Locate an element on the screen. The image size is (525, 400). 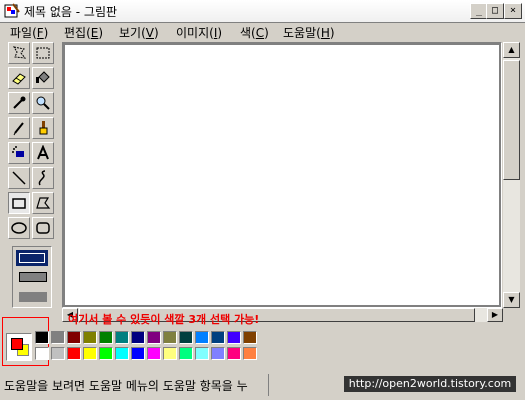
status-divider is located at coordinates (268, 385).